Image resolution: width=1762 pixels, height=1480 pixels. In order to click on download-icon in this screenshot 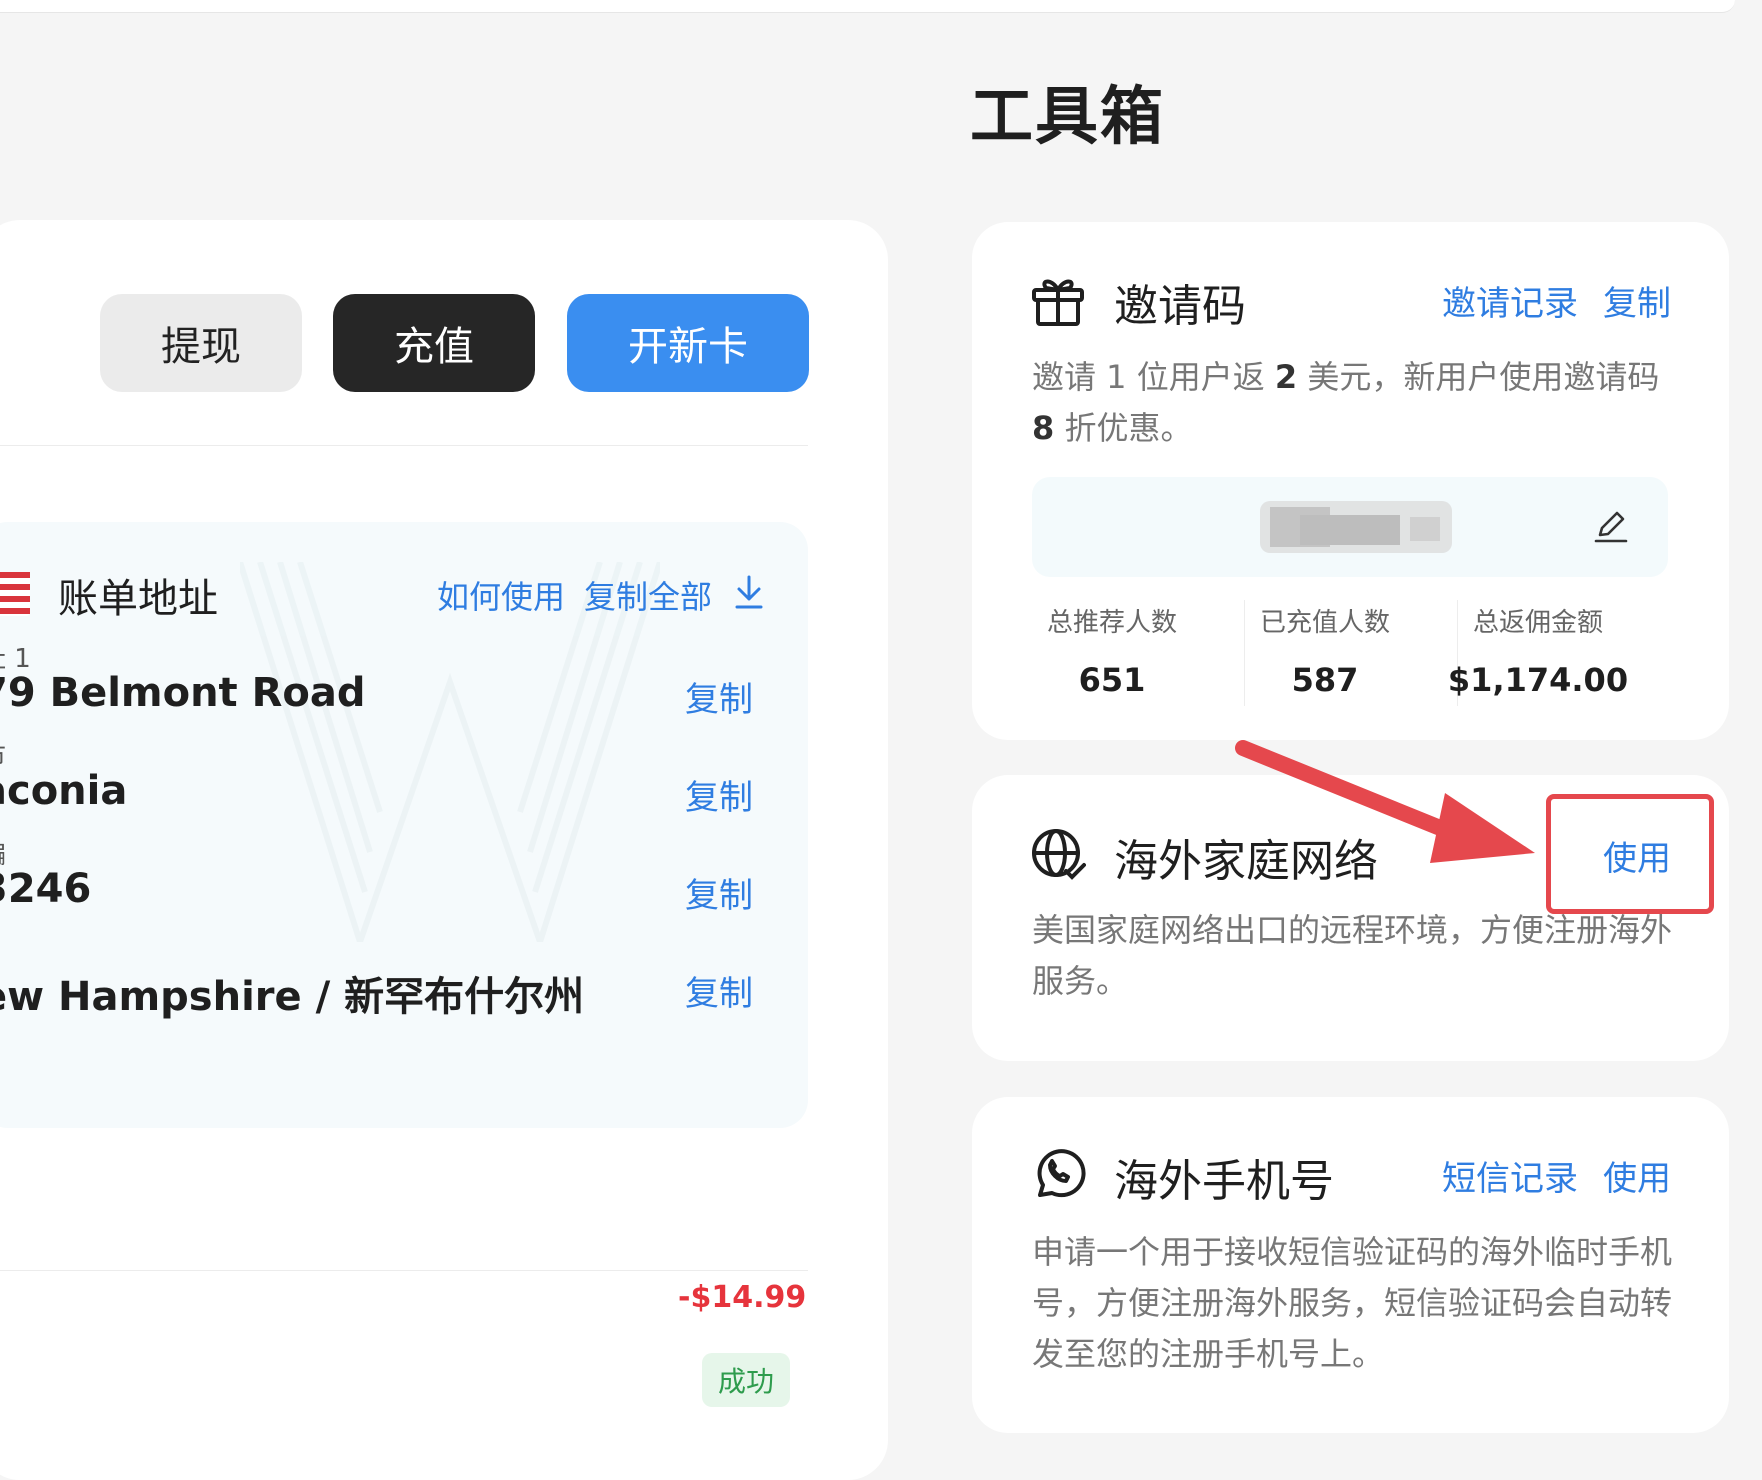, I will do `click(749, 592)`.